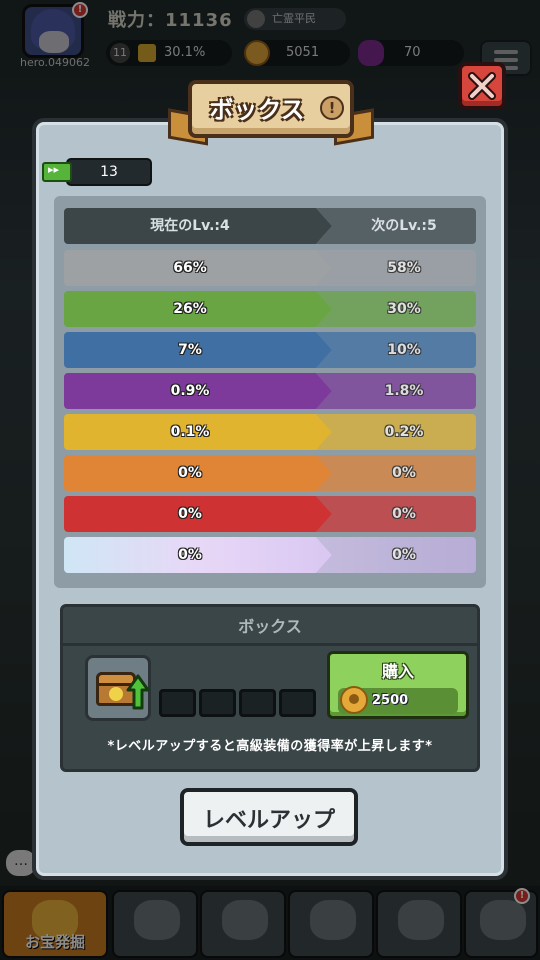 The height and width of the screenshot is (960, 540). I want to click on rate-current-value: 0.9%, so click(190, 391).